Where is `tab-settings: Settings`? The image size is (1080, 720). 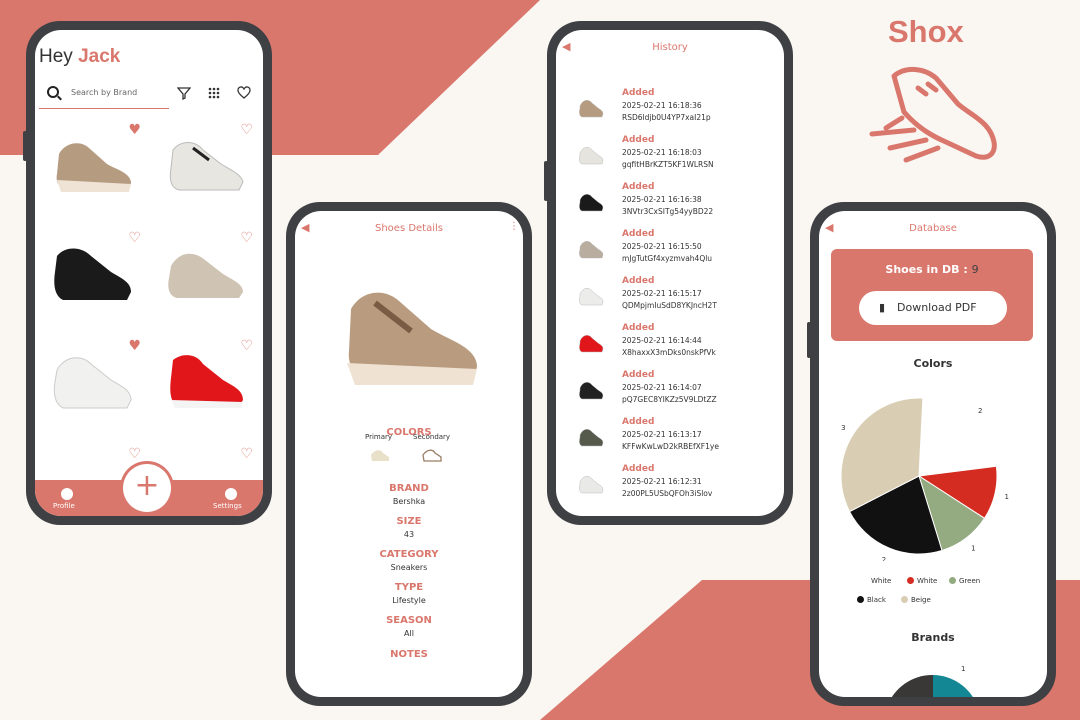
tab-settings: Settings is located at coordinates (227, 506).